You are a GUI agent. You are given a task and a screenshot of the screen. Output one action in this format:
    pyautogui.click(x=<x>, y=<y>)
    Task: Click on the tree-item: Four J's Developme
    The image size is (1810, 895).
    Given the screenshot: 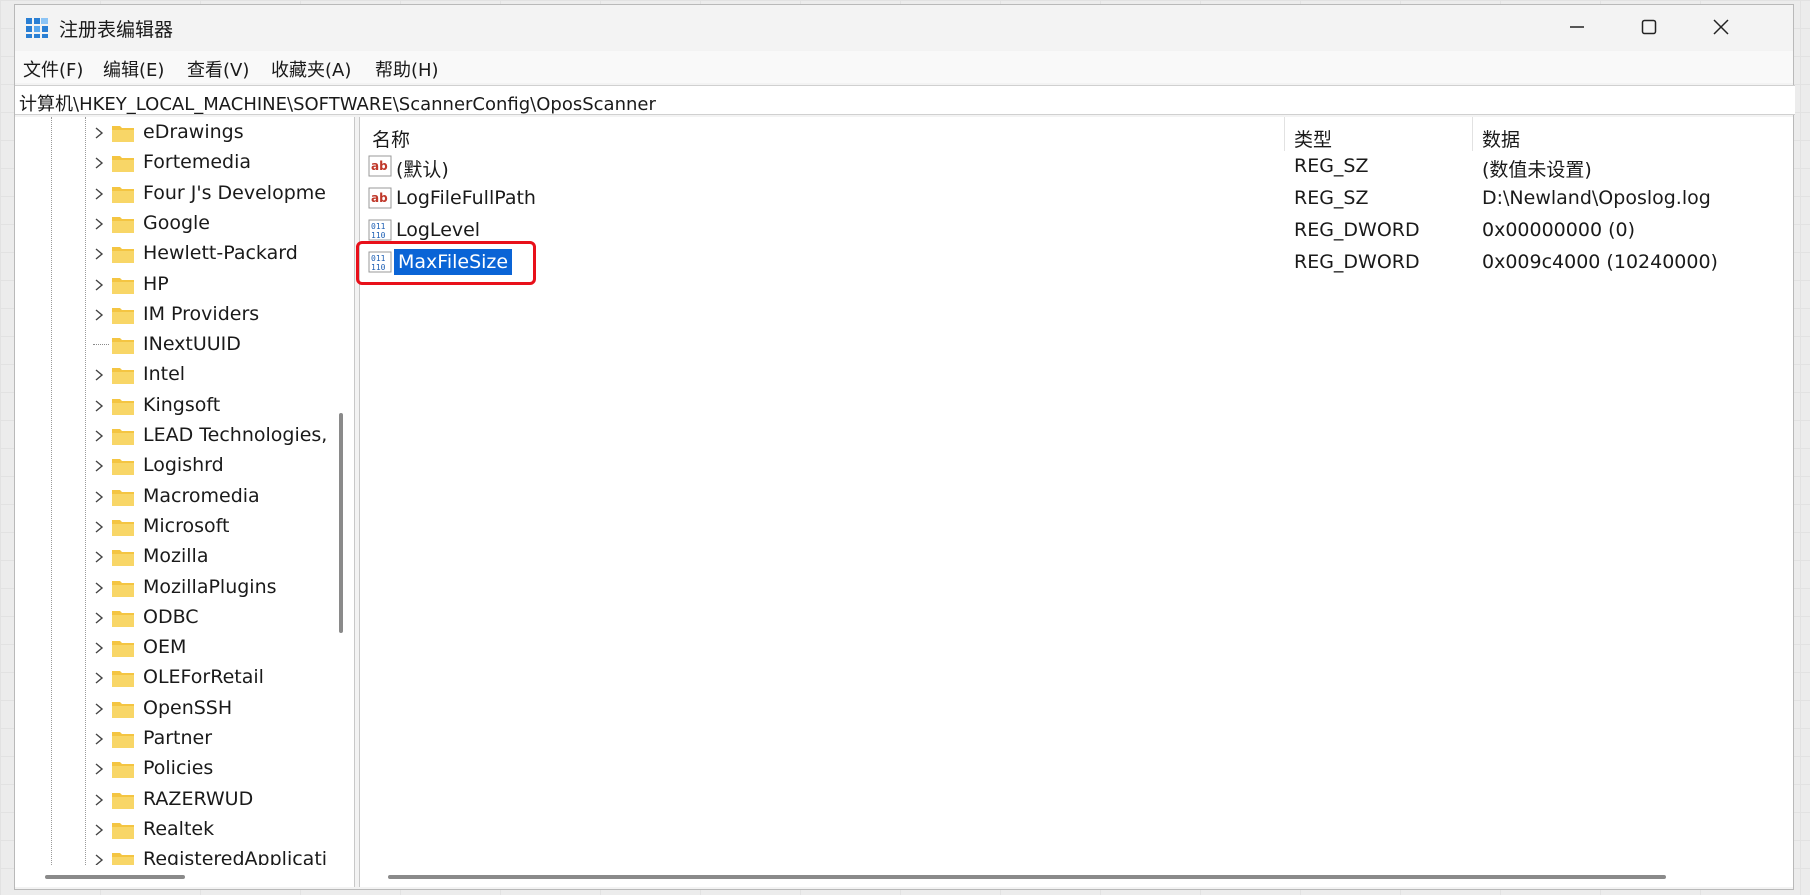 What is the action you would take?
    pyautogui.click(x=223, y=194)
    